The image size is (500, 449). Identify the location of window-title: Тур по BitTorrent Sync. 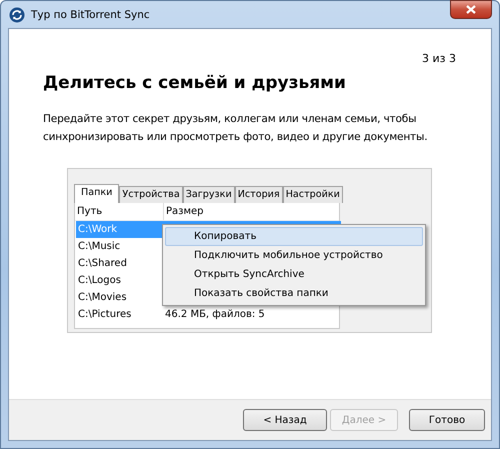
(90, 14).